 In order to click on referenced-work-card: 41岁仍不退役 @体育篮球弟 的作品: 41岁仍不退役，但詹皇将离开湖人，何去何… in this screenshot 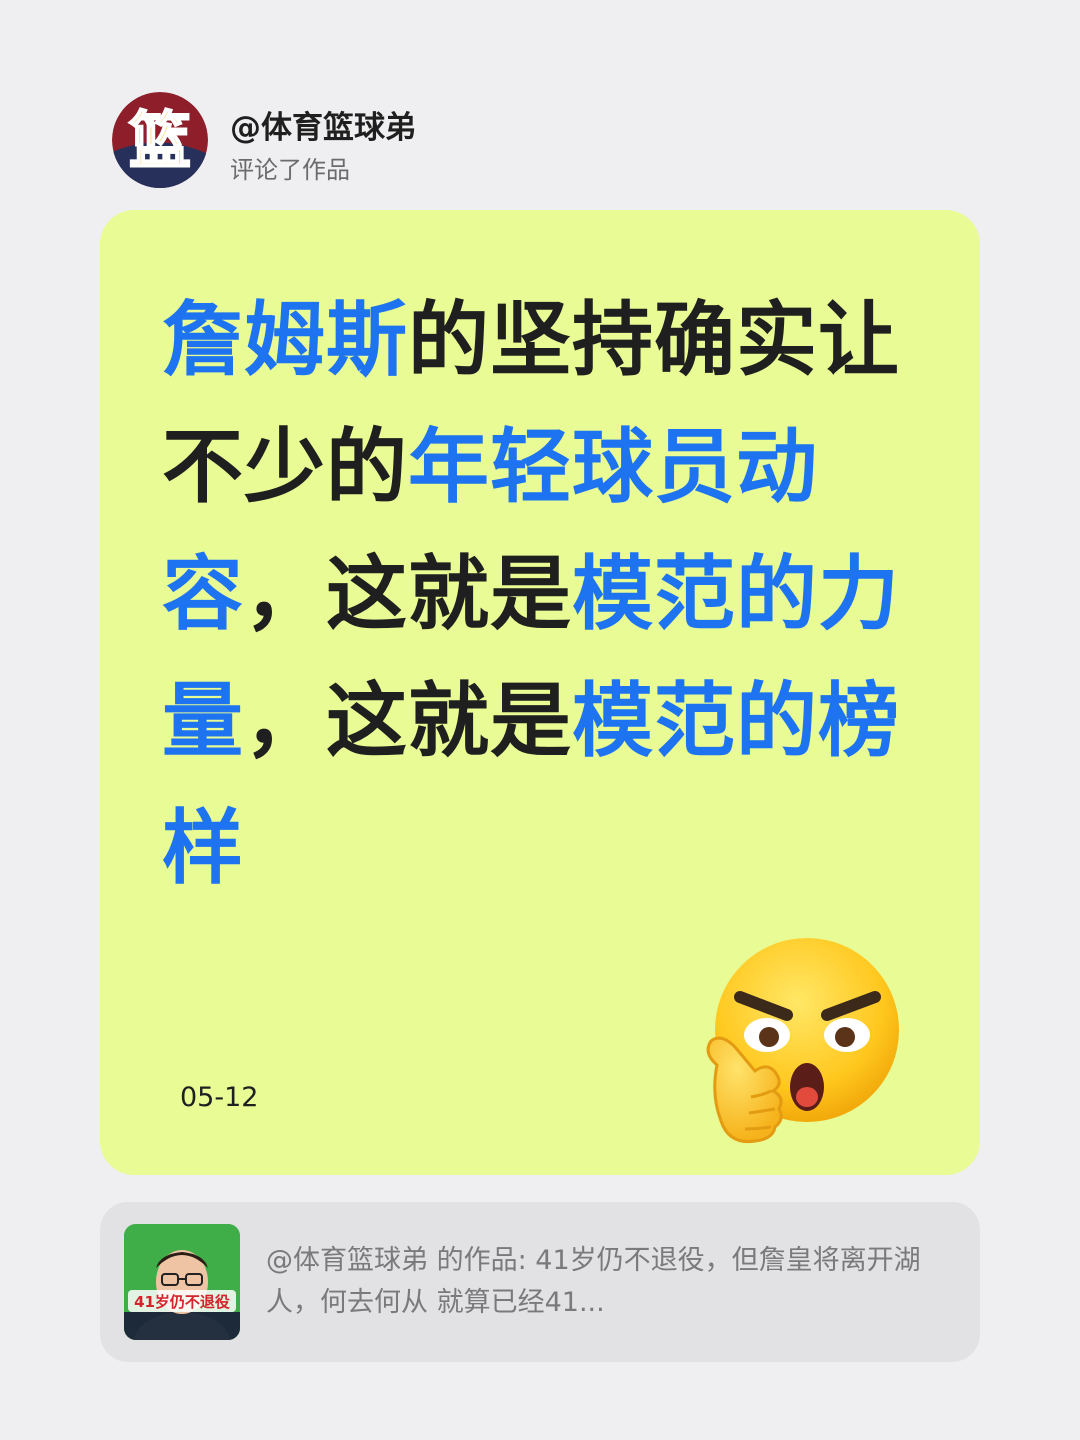, I will do `click(540, 1282)`.